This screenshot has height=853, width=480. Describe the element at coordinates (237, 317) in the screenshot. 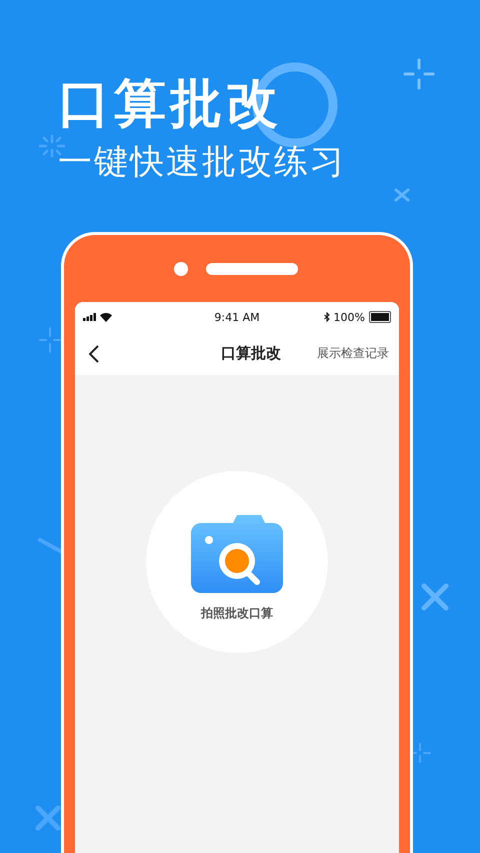

I see `status-time: 9:41 AM` at that location.